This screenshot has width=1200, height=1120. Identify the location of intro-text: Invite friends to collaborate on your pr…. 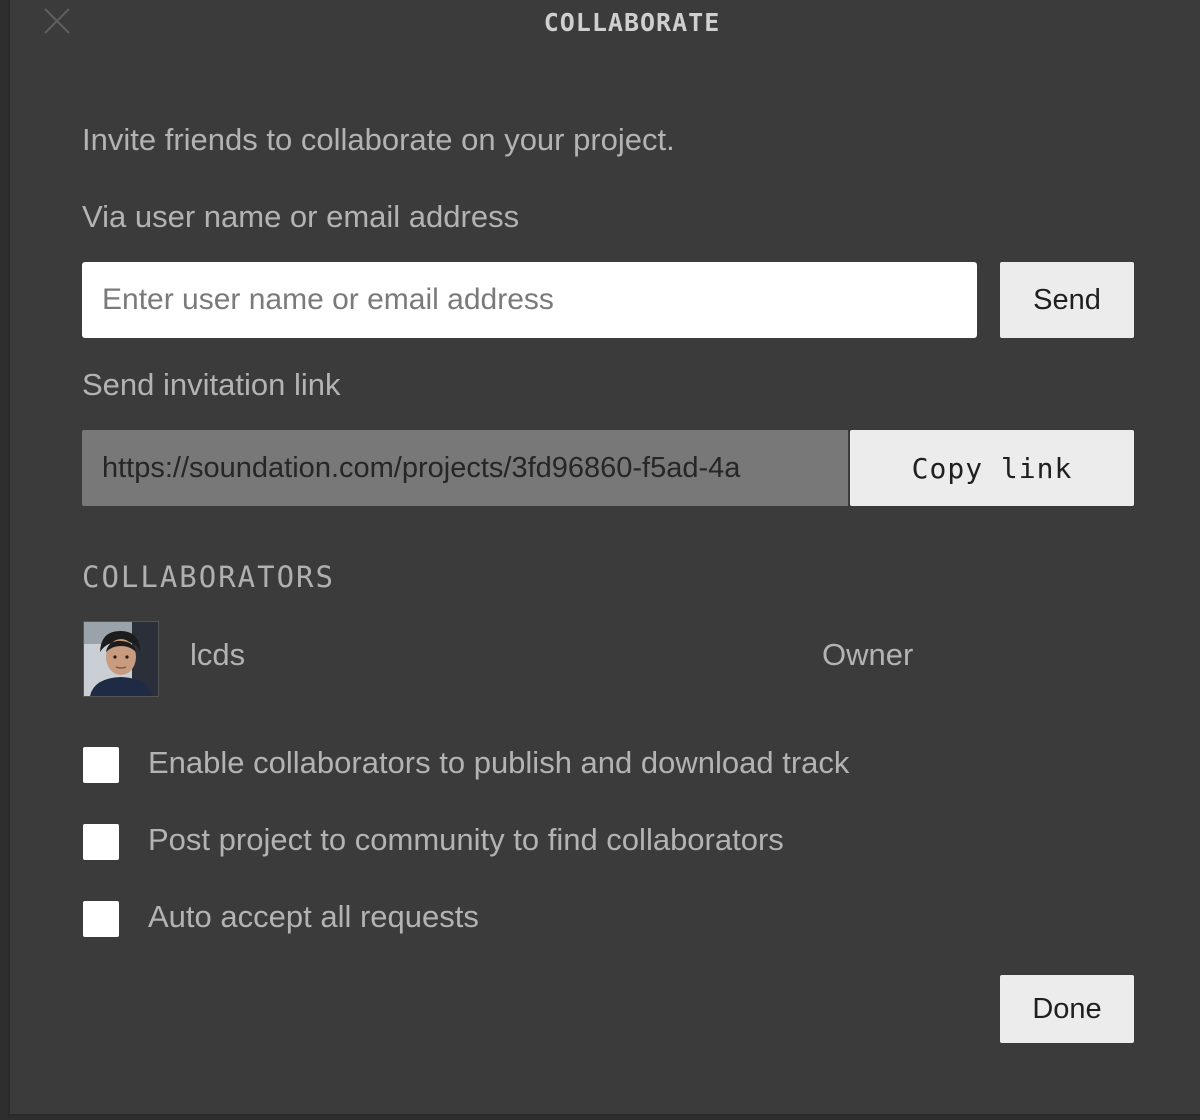
(378, 139).